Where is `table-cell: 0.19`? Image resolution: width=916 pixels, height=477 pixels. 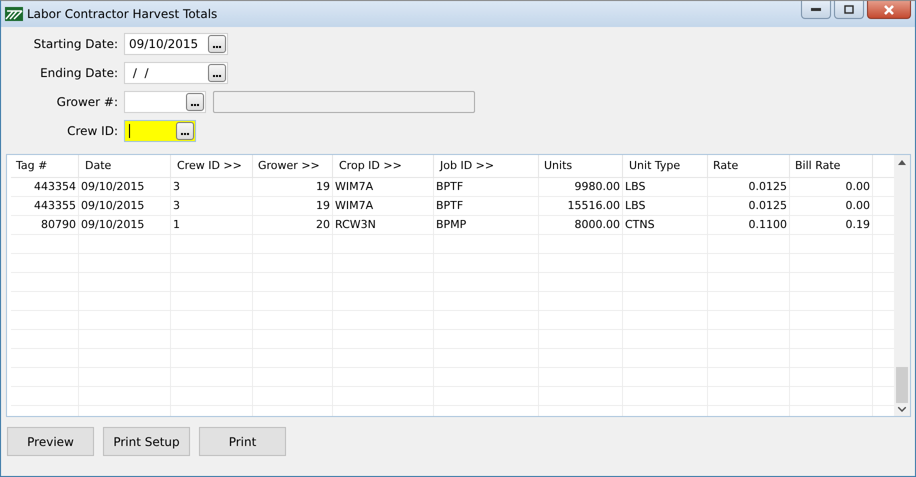
table-cell: 0.19 is located at coordinates (831, 225).